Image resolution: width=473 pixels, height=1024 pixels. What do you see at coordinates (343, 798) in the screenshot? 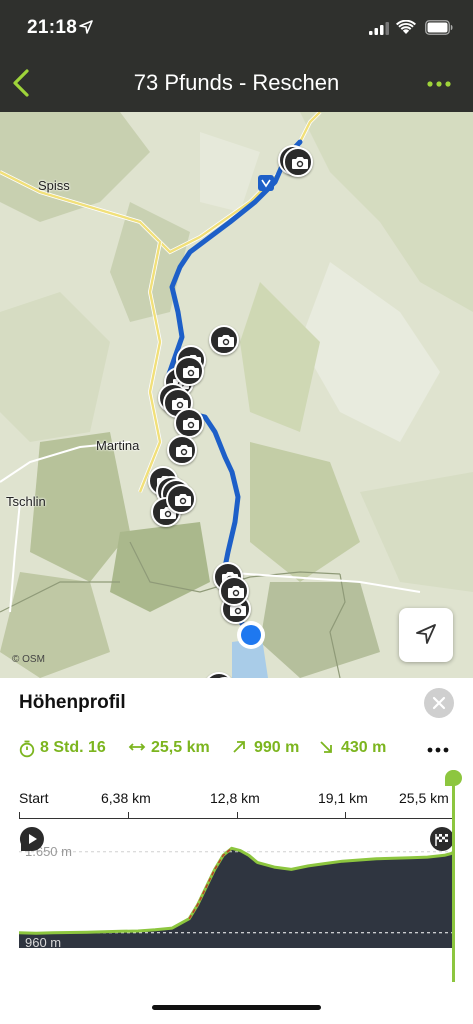
I see `axis-label-3: 19,1 km` at bounding box center [343, 798].